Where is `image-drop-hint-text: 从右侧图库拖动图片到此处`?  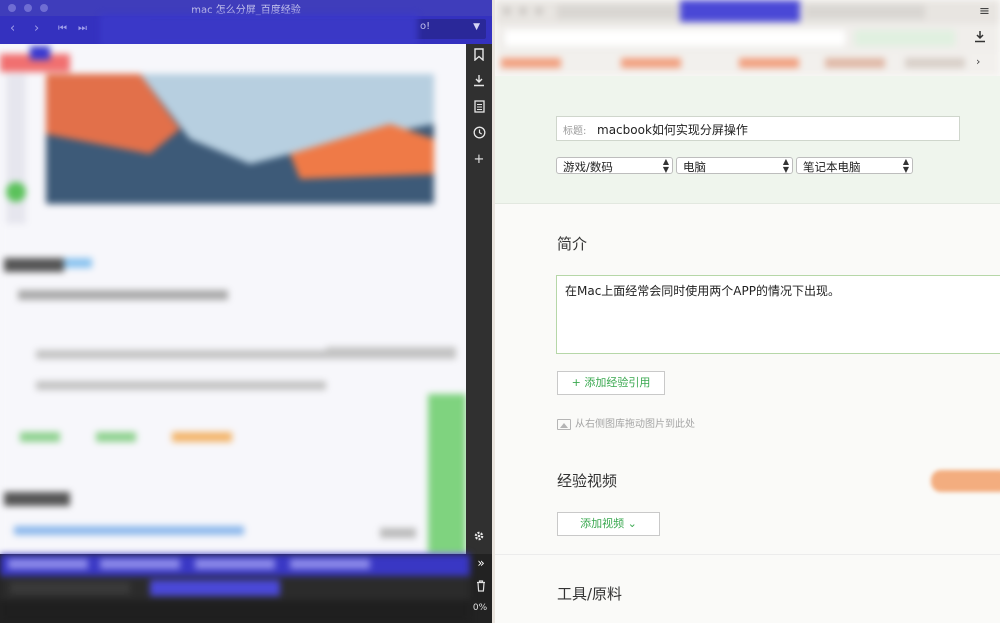 image-drop-hint-text: 从右侧图库拖动图片到此处 is located at coordinates (635, 424).